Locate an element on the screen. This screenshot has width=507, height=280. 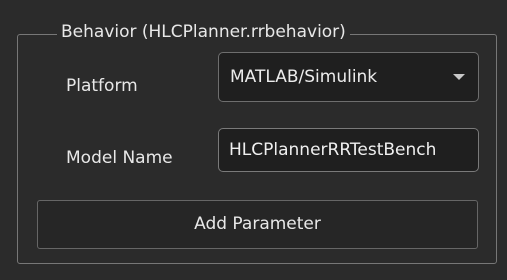
behavior-group-title: Behavior (HLCPlanner.rrbehavior) is located at coordinates (203, 32).